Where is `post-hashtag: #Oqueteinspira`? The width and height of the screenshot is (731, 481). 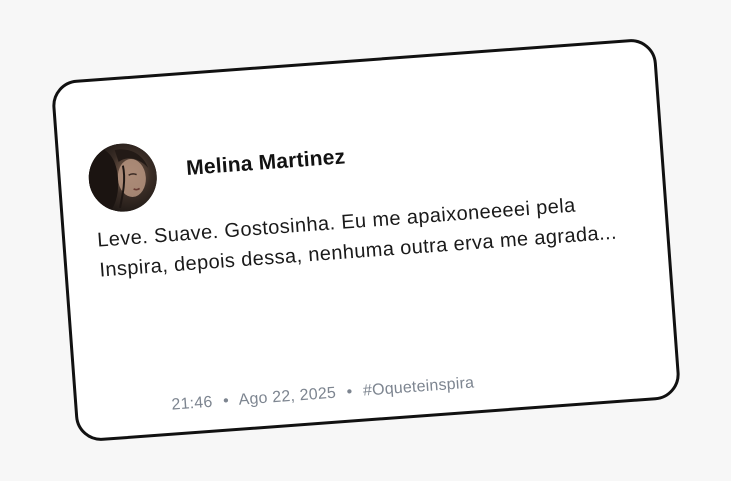 post-hashtag: #Oqueteinspira is located at coordinates (418, 386).